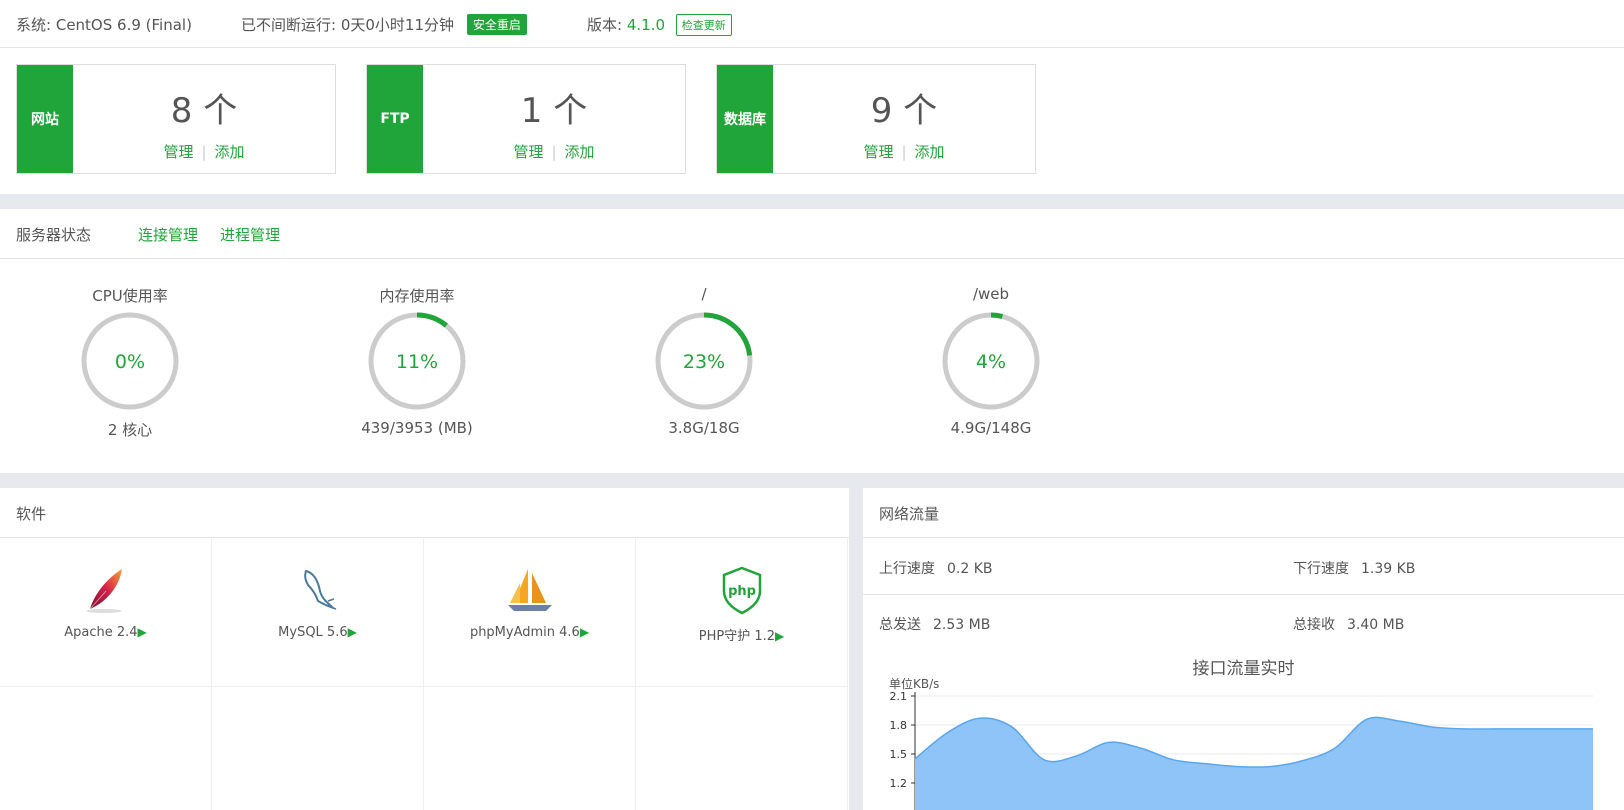 This screenshot has width=1624, height=810. What do you see at coordinates (1243, 623) in the screenshot?
I see `network-total-row: 总发送 2.53 MB 总接收 3.40 MB` at bounding box center [1243, 623].